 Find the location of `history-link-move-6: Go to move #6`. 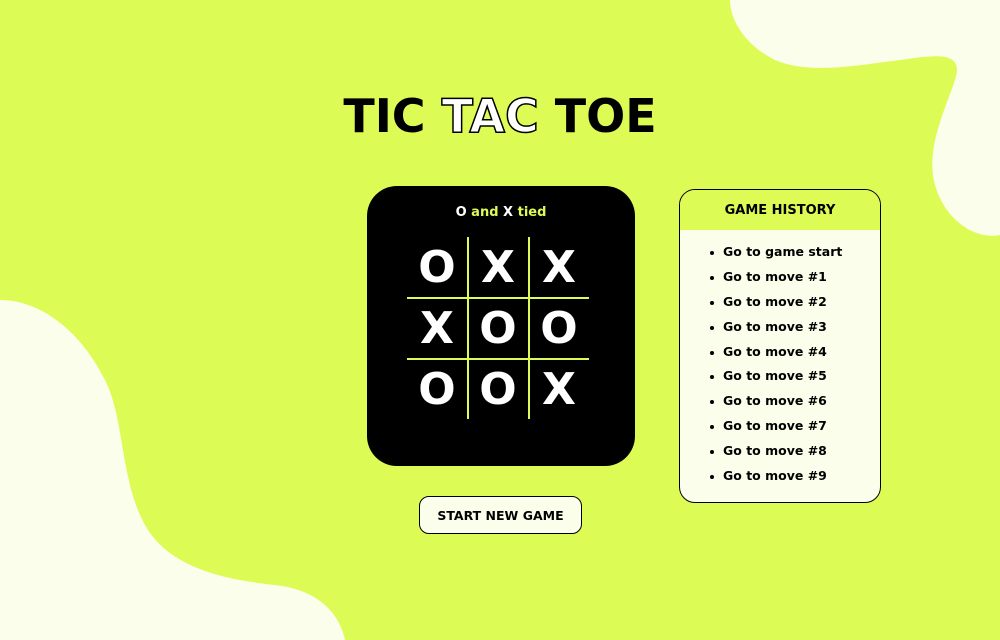

history-link-move-6: Go to move #6 is located at coordinates (775, 401).